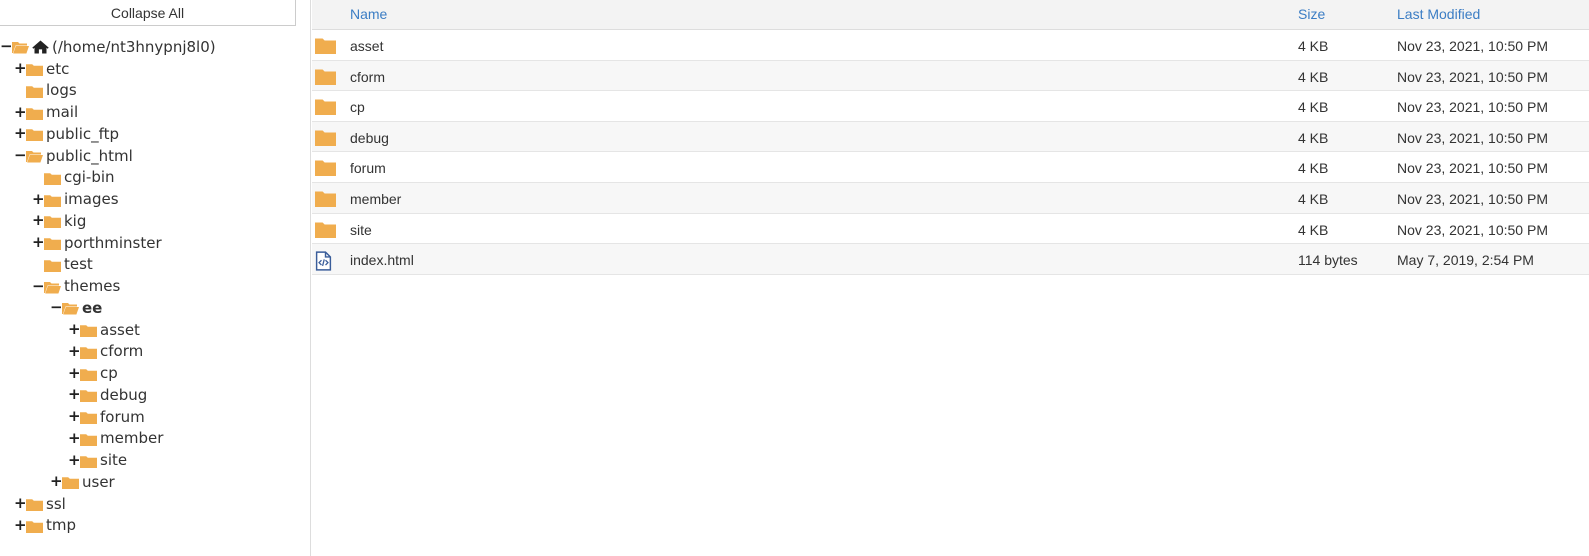 This screenshot has height=556, width=1589. What do you see at coordinates (57, 69) in the screenshot?
I see `tree-node-label: etc` at bounding box center [57, 69].